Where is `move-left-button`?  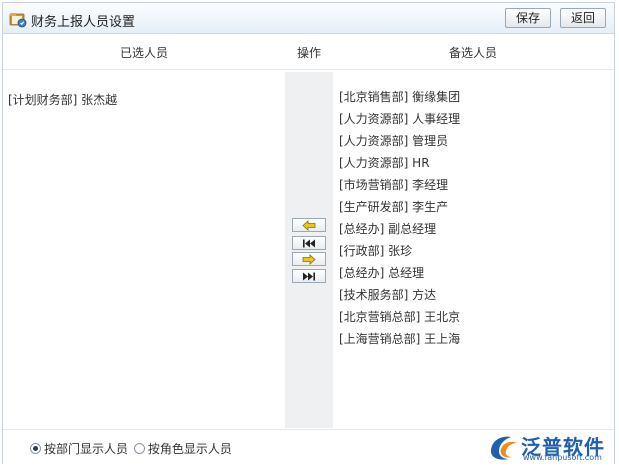
move-left-button is located at coordinates (309, 225).